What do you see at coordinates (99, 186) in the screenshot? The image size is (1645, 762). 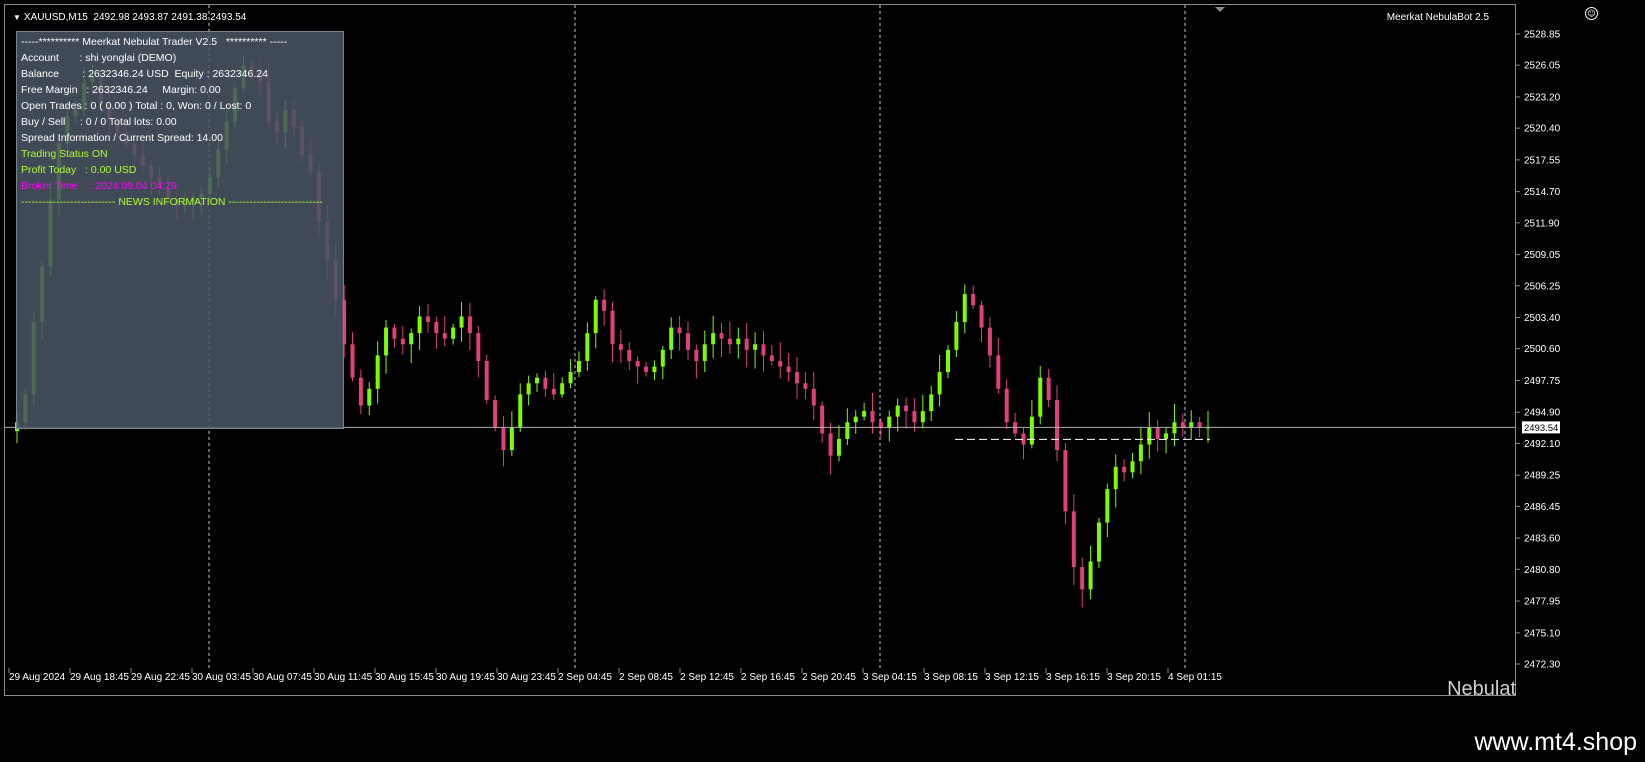 I see `broker-time-line: Broker Time : 2024.09.04 04:29` at bounding box center [99, 186].